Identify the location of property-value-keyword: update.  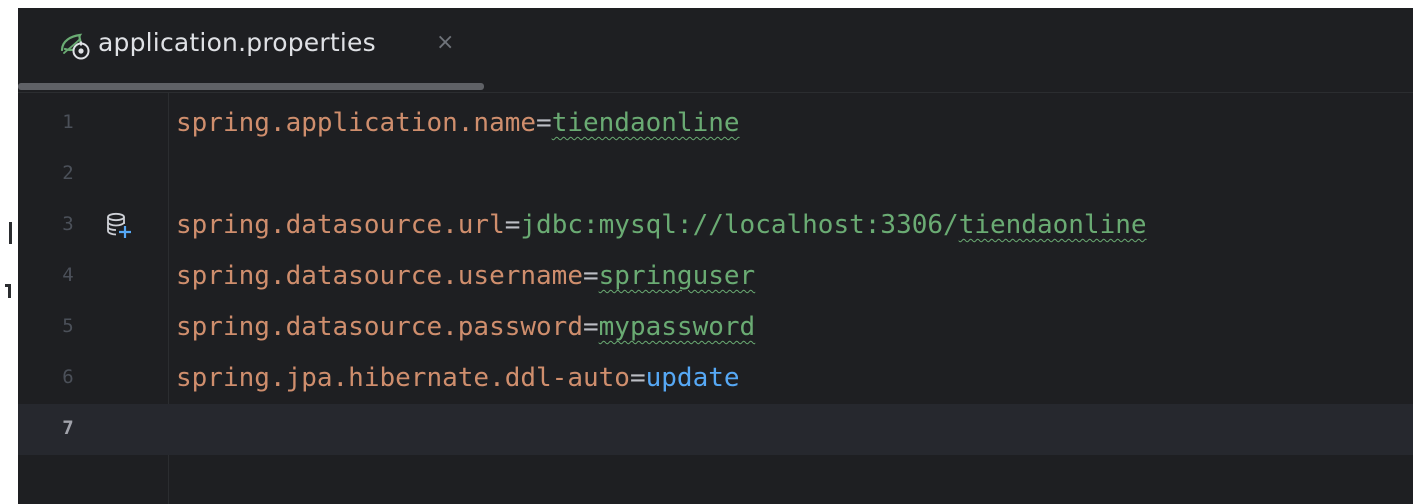
(692, 378).